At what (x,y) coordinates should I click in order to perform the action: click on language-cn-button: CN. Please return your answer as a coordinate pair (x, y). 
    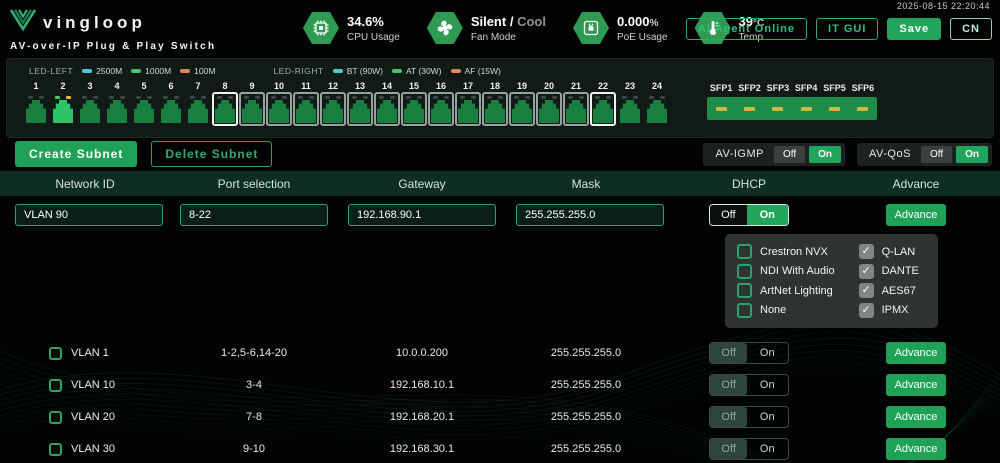
    Looking at the image, I should click on (971, 29).